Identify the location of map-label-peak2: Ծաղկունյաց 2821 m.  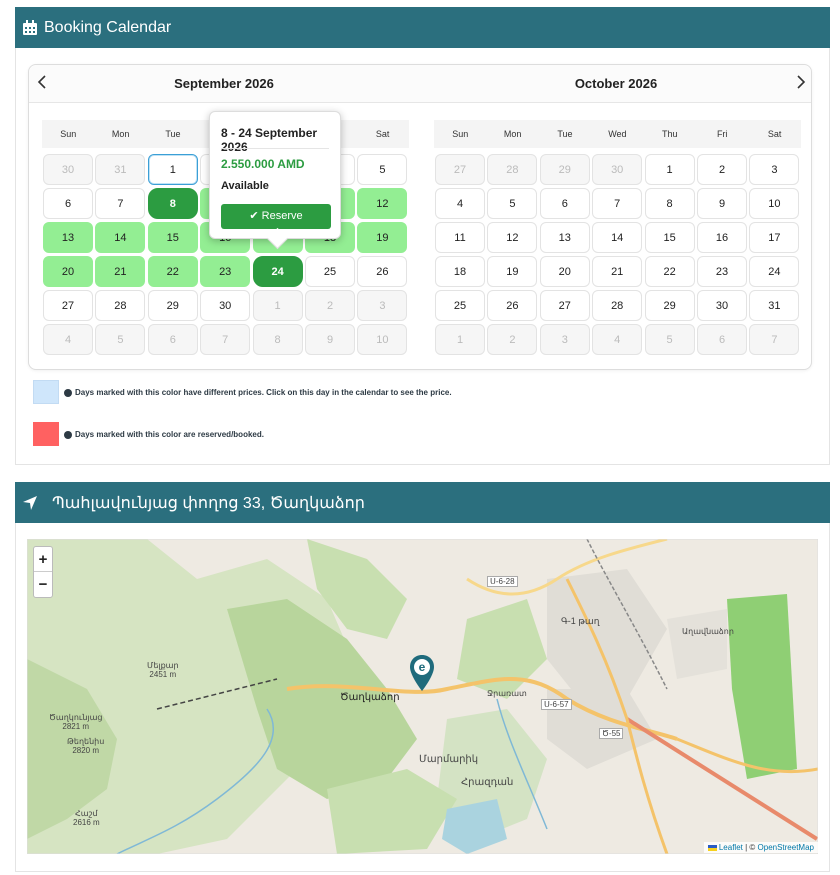
(76, 722).